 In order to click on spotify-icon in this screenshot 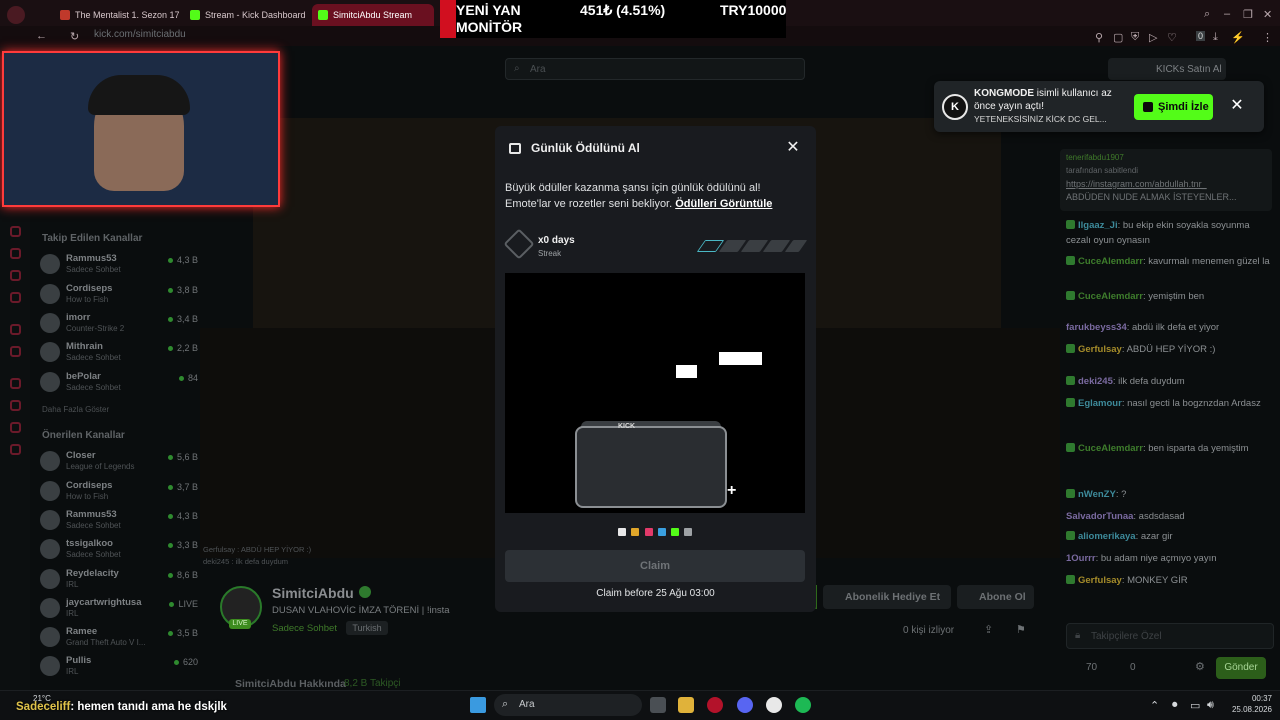, I will do `click(803, 705)`.